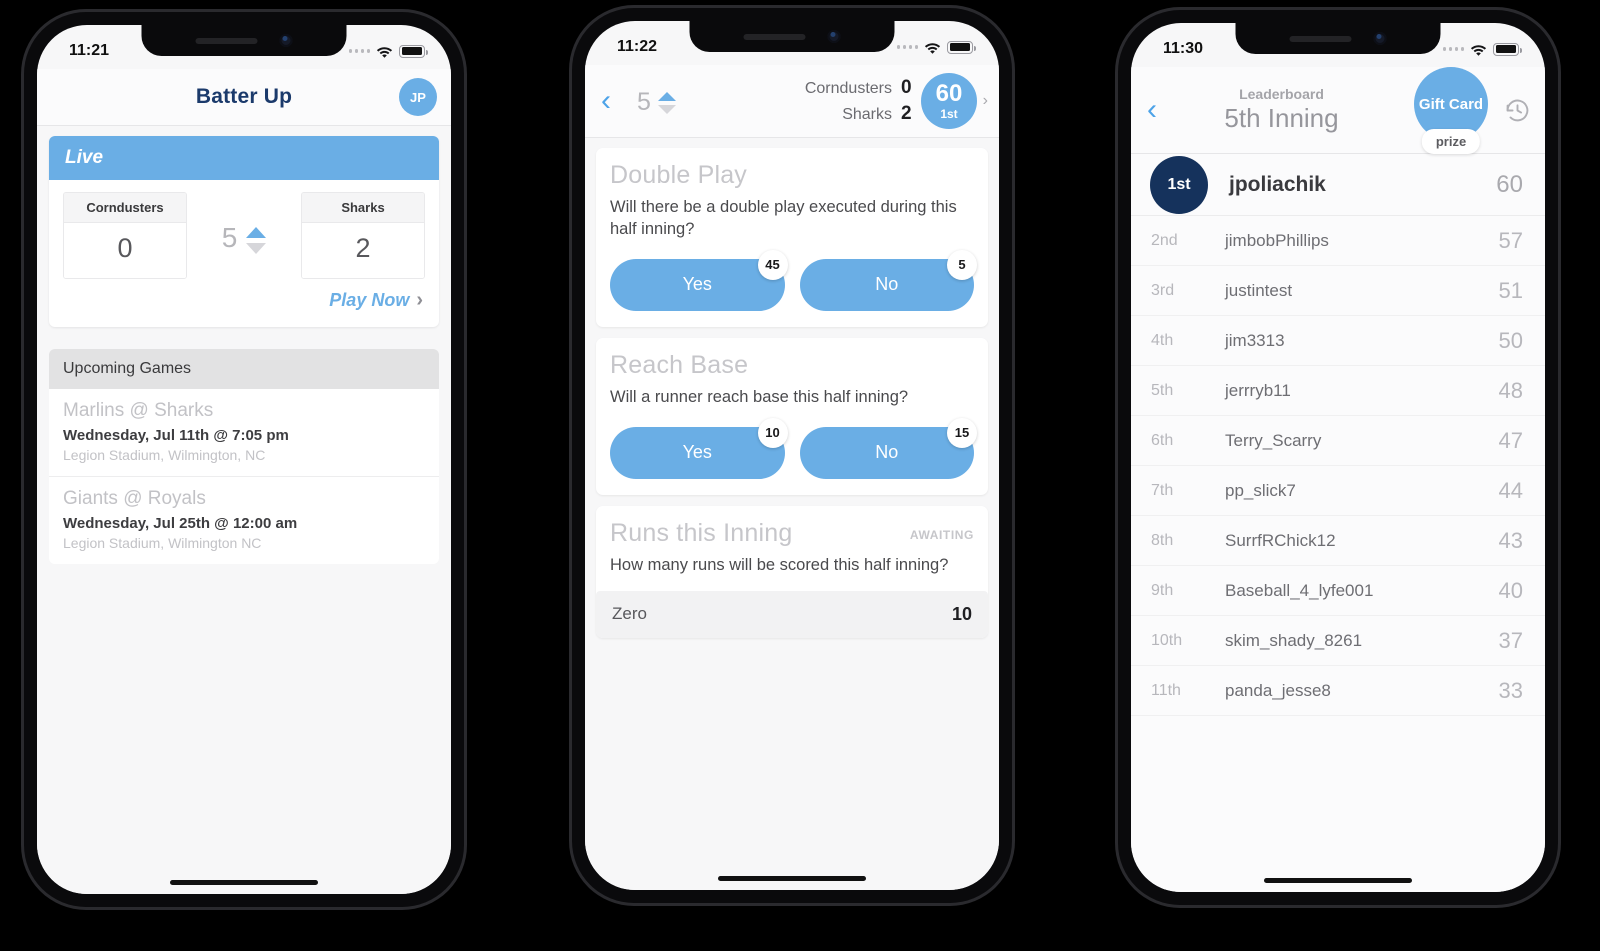 Image resolution: width=1600 pixels, height=951 pixels. I want to click on live-game-card: Live Corndusters 0 5 Sharks 2 Play Now ›, so click(244, 231).